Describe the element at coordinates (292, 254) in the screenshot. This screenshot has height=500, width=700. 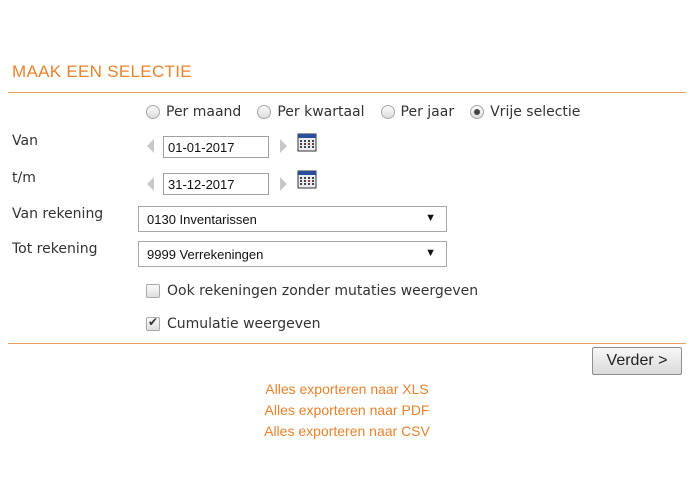
I see `to-account-select: 9999 Verrekeningen ▼` at that location.